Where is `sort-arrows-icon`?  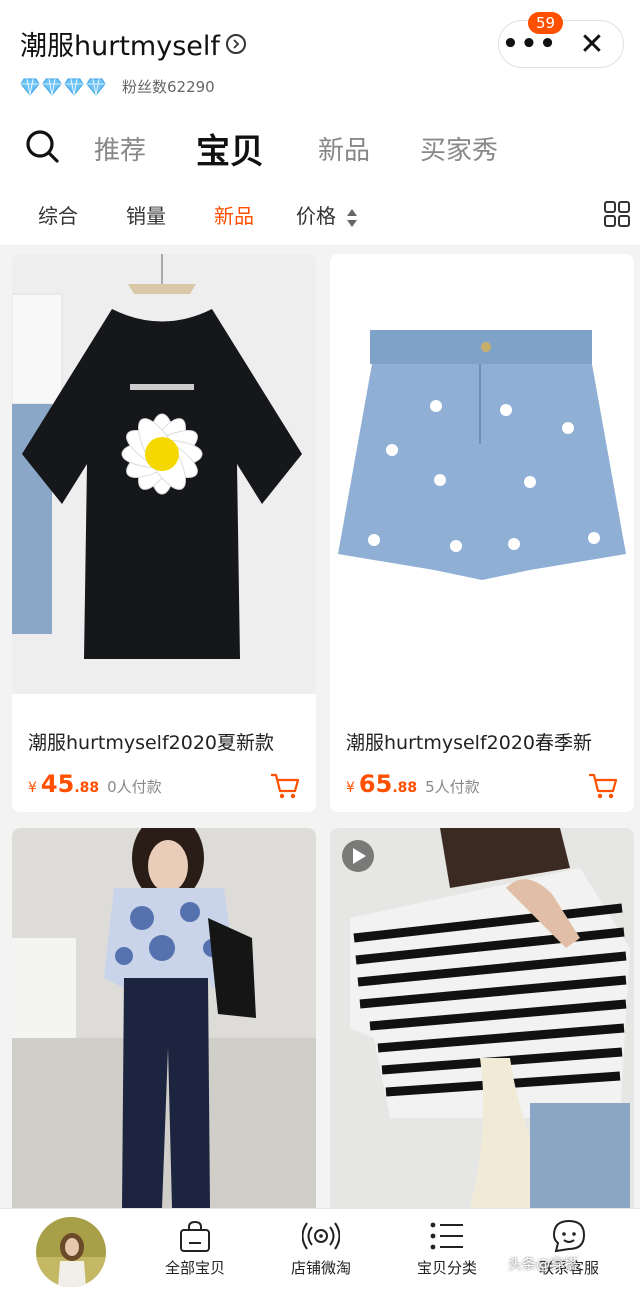
sort-arrows-icon is located at coordinates (352, 217).